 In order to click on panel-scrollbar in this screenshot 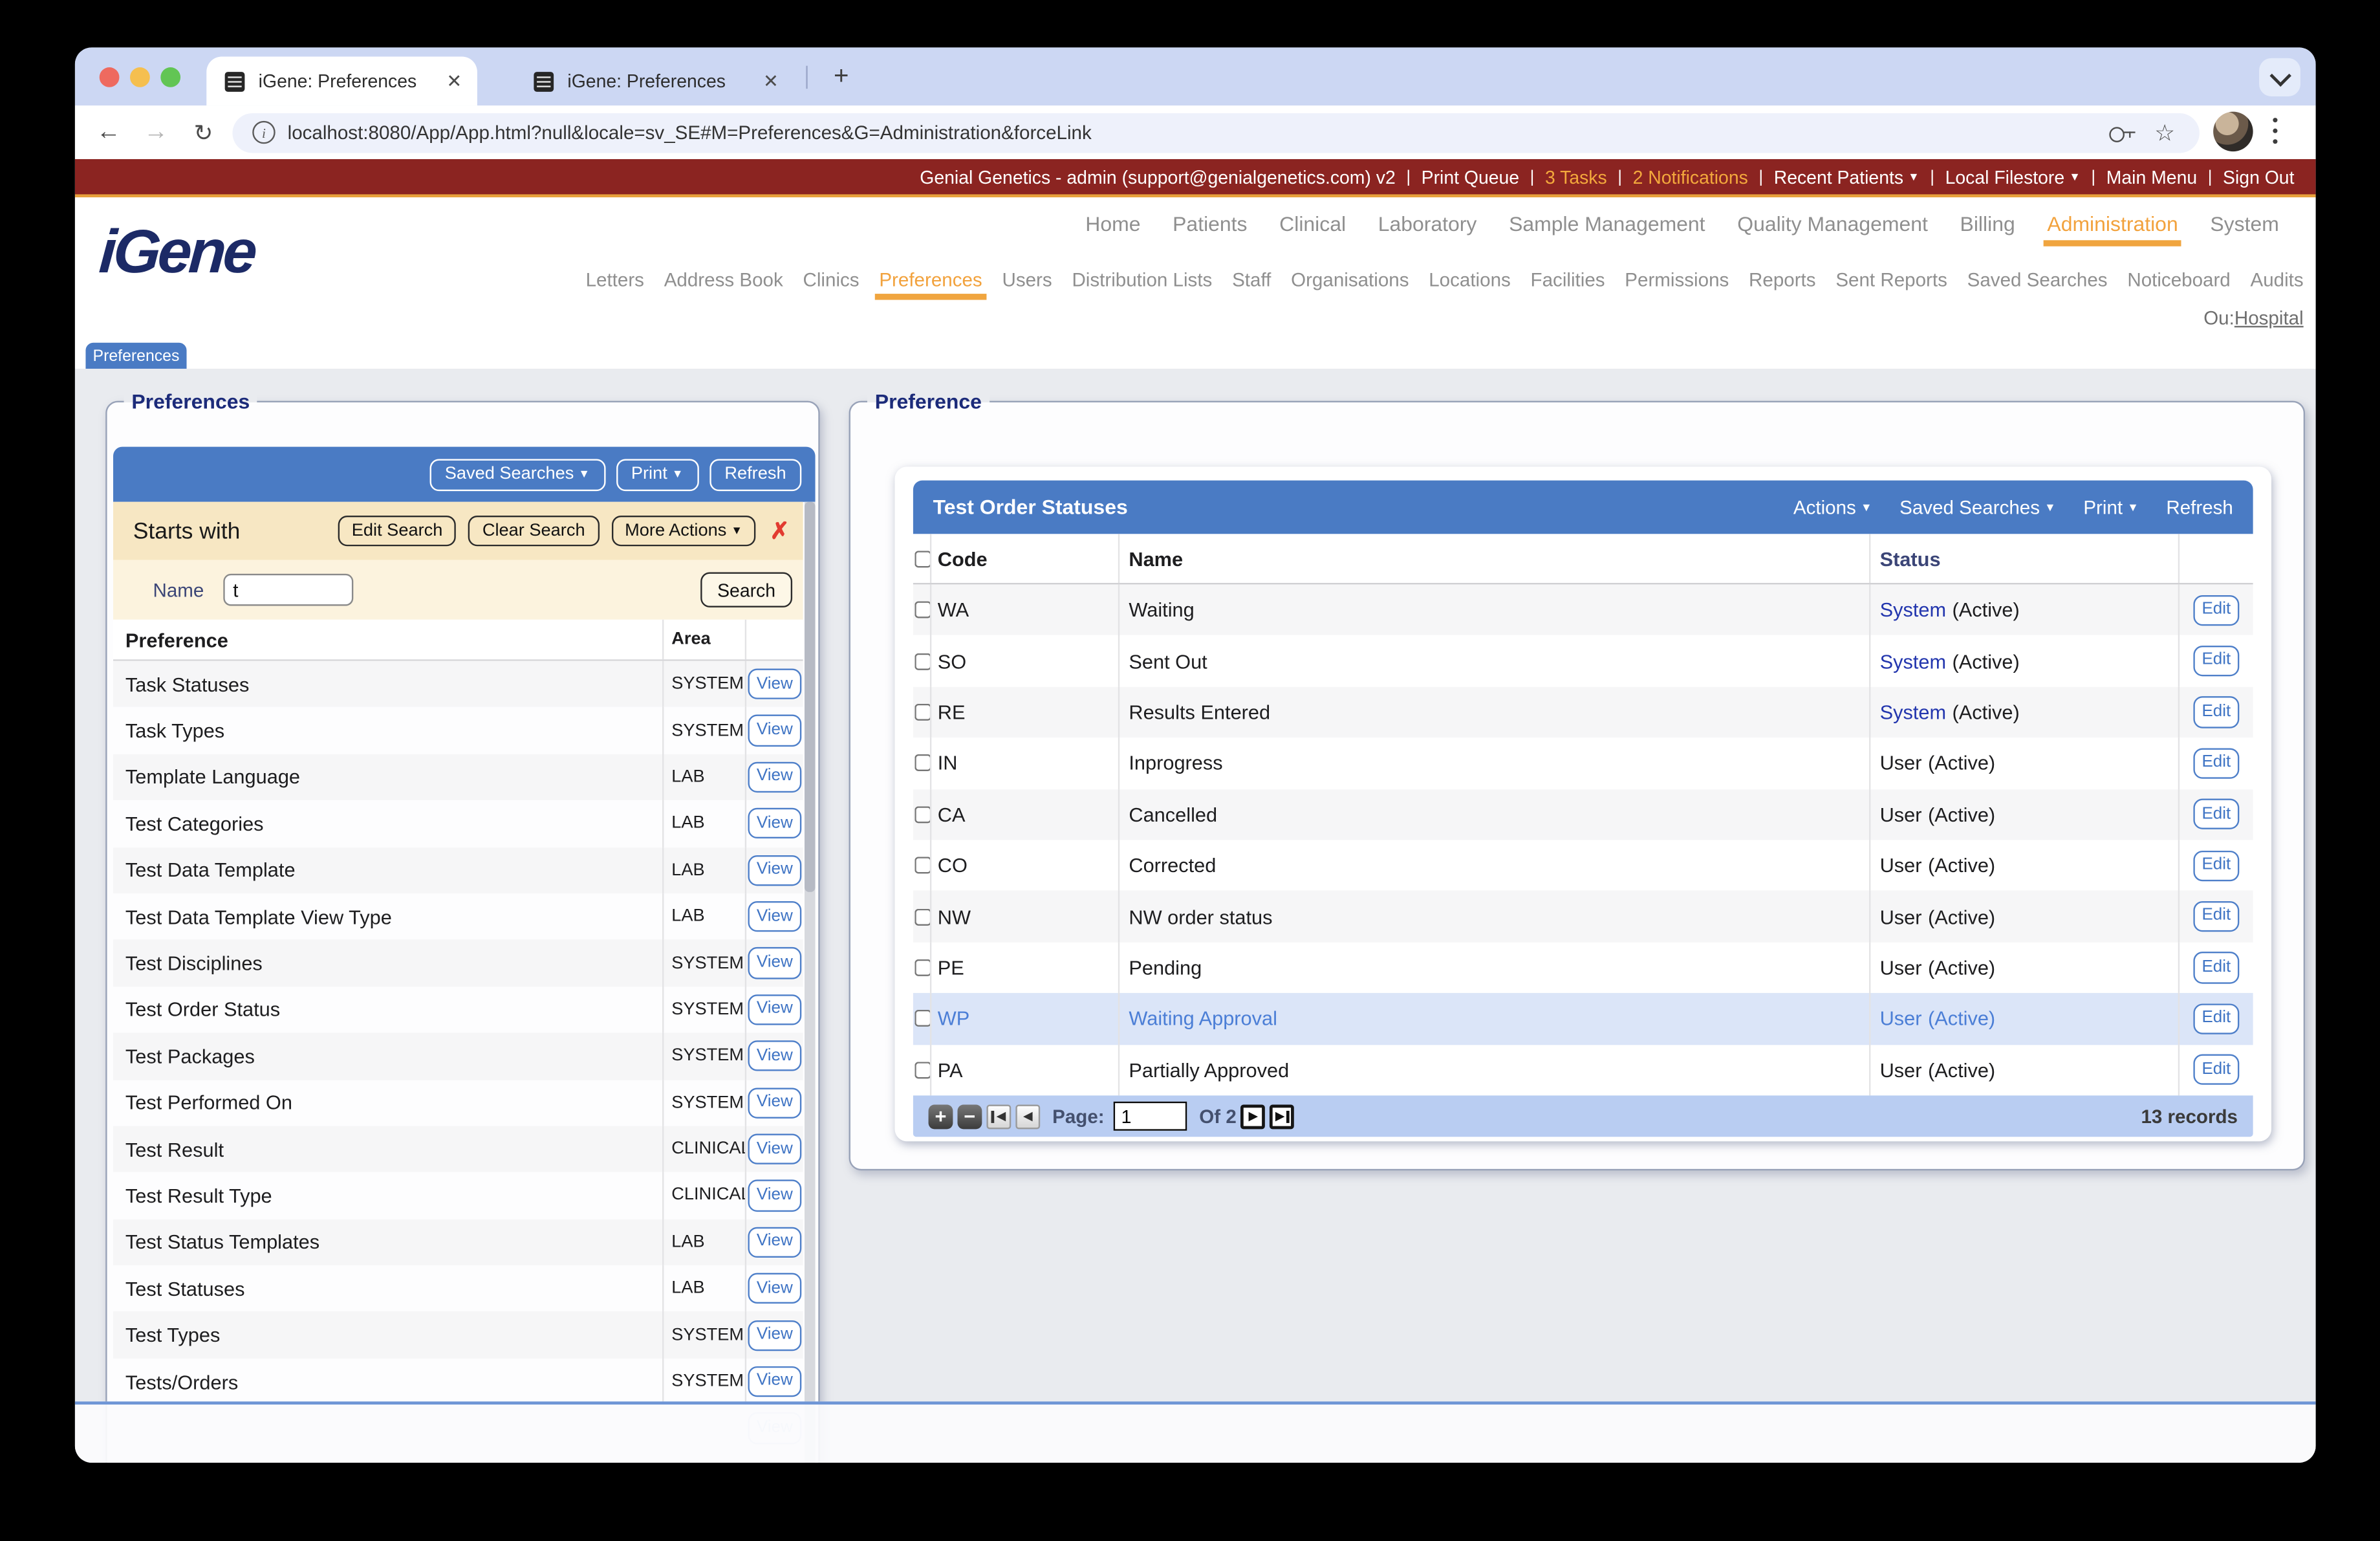, I will do `click(810, 982)`.